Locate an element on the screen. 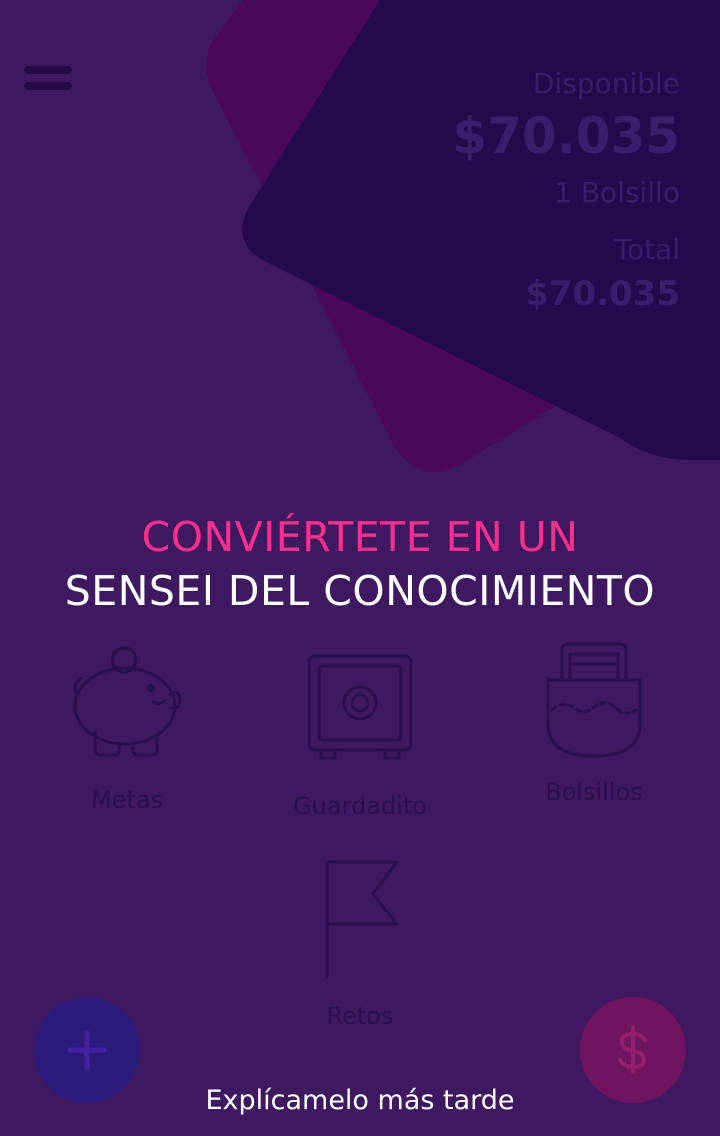 This screenshot has height=1136, width=720. feature-pockets: Bolsillos is located at coordinates (594, 724).